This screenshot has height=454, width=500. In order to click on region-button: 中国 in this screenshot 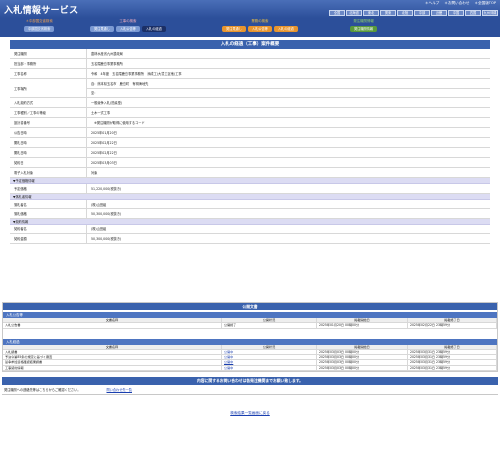, I will do `click(456, 13)`.